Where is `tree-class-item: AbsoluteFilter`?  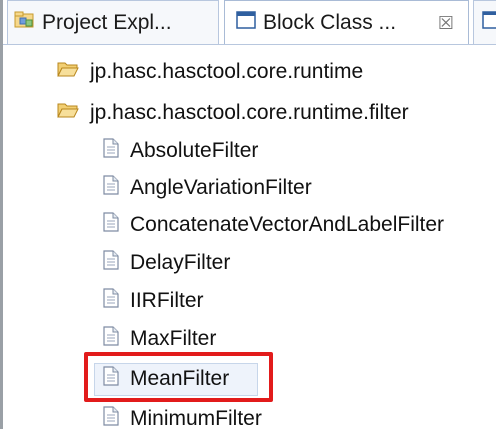 tree-class-item: AbsoluteFilter is located at coordinates (180, 151).